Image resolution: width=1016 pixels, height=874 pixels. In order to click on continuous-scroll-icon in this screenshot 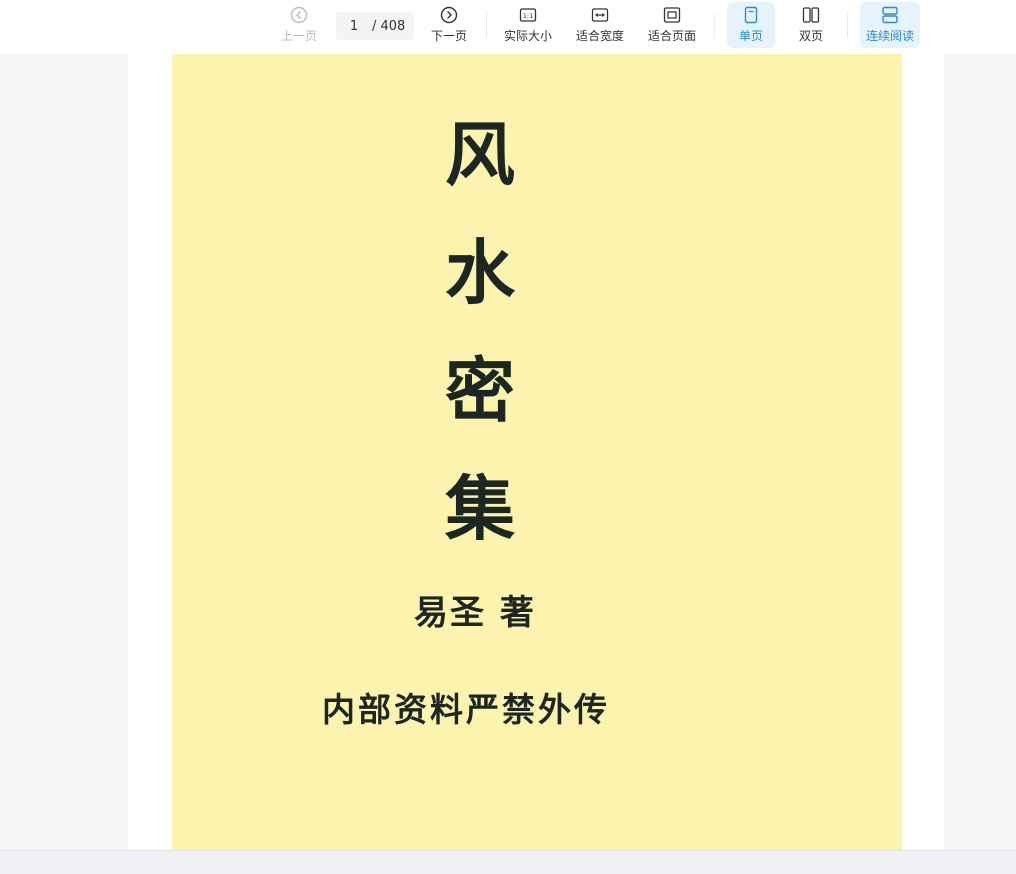, I will do `click(890, 15)`.